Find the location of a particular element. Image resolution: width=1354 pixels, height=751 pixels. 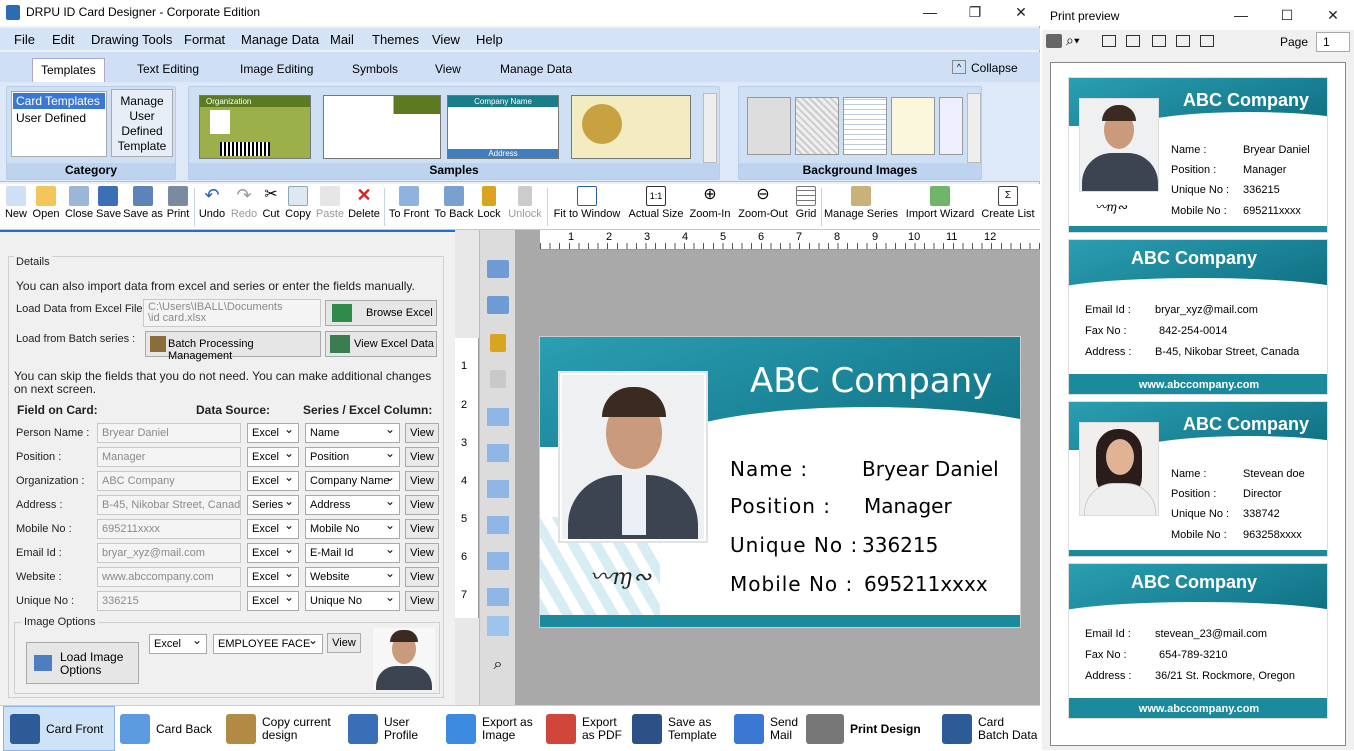

bring-front-icon is located at coordinates (498, 269).